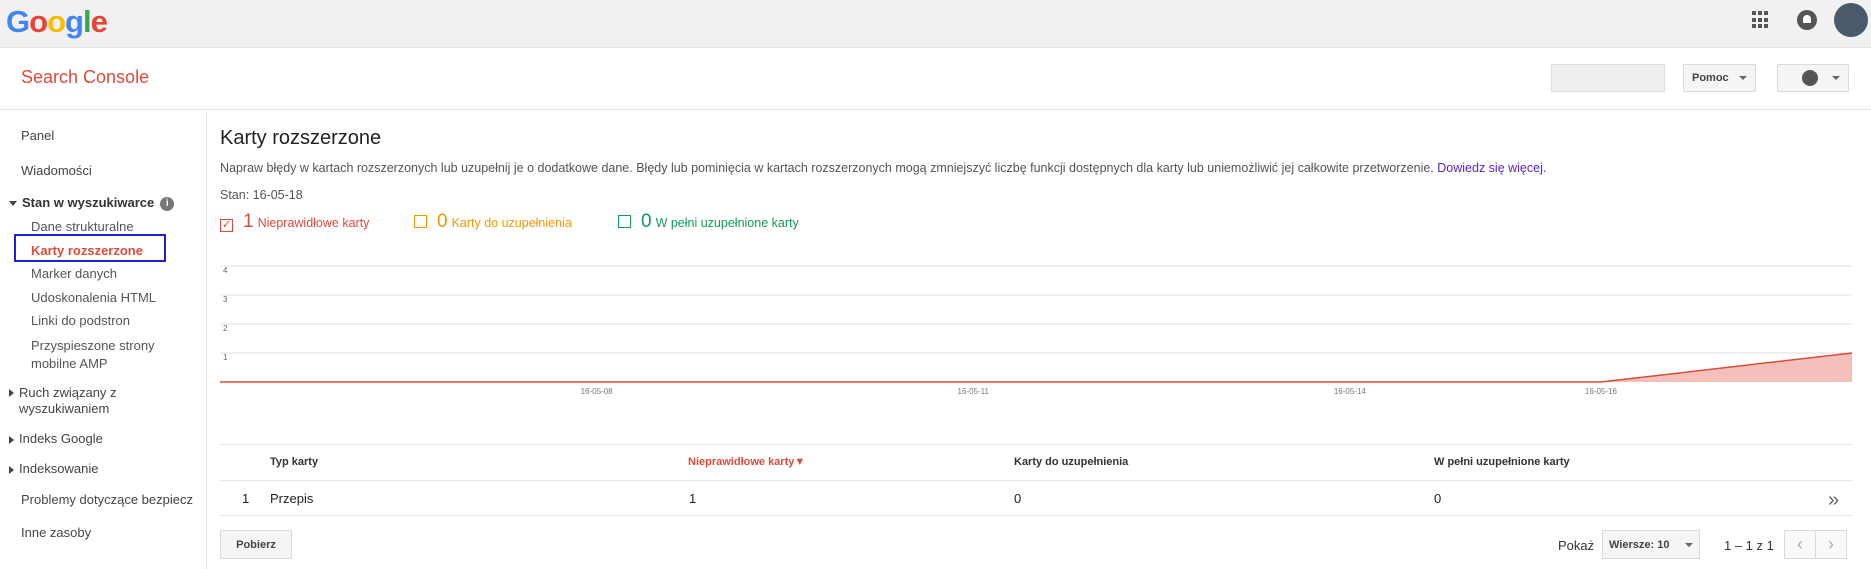  I want to click on y-tick-label: 1, so click(225, 357).